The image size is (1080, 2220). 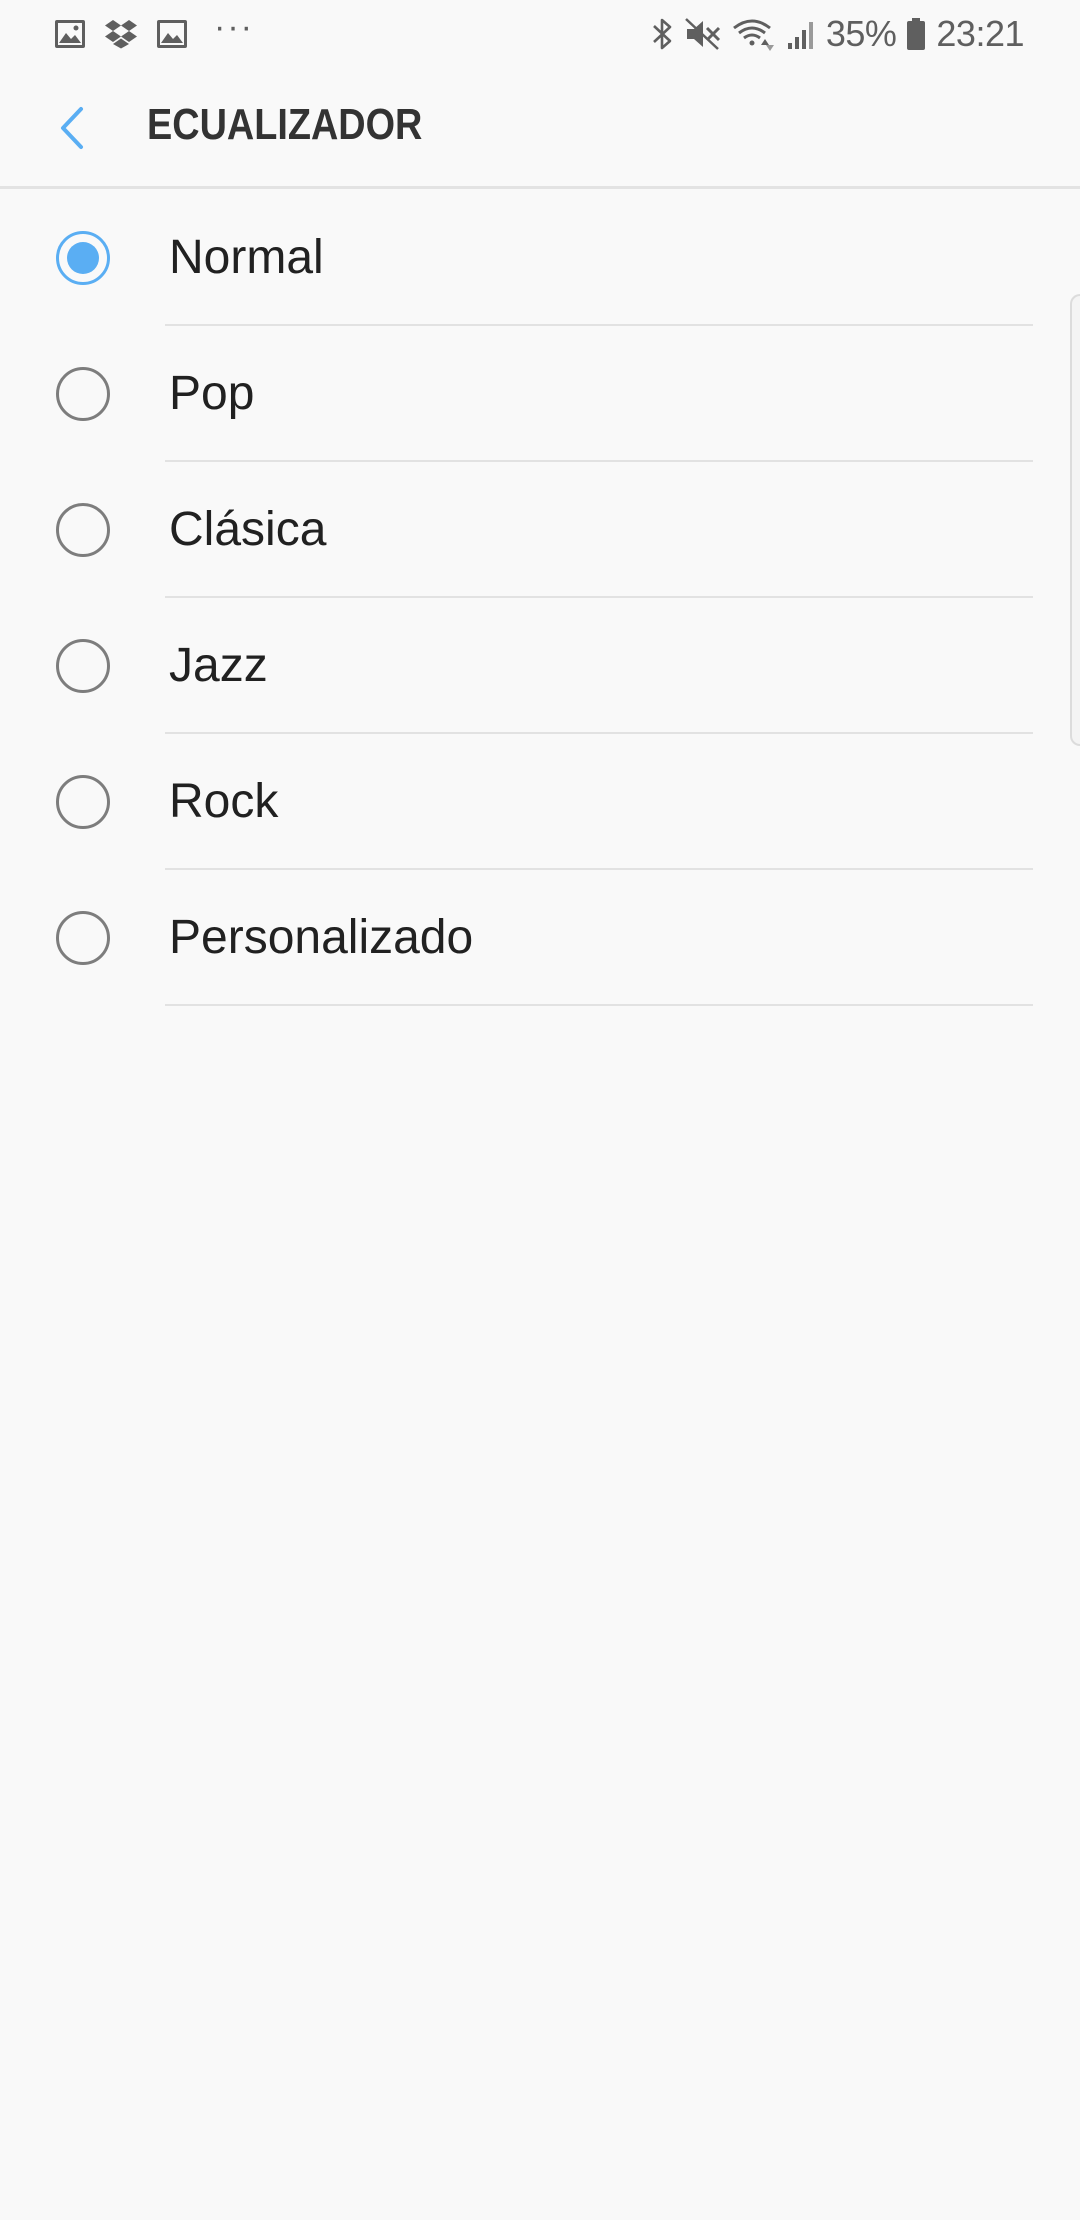 What do you see at coordinates (754, 34) in the screenshot?
I see `wifi-icon` at bounding box center [754, 34].